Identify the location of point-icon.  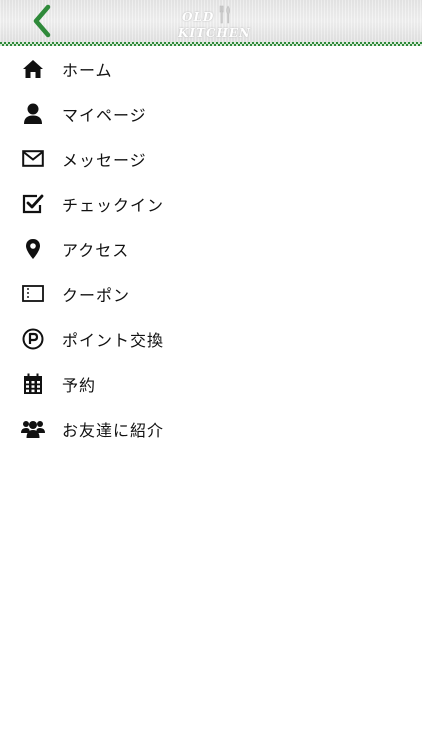
(33, 339).